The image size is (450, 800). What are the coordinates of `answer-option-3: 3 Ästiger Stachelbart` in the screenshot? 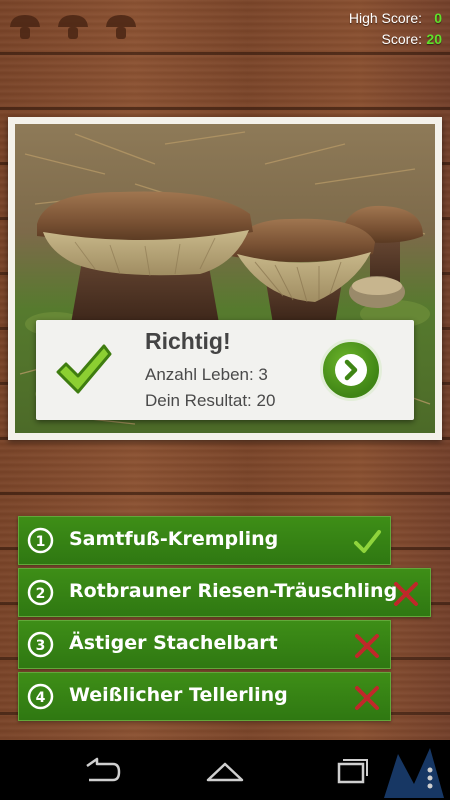 It's located at (204, 644).